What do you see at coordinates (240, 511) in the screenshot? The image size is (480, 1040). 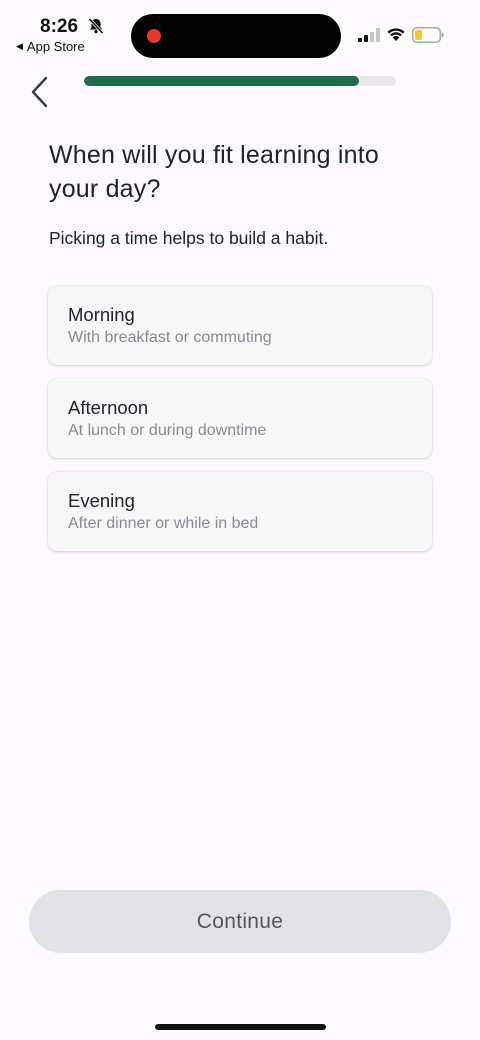 I see `option-evening: Evening After dinner or while in bed` at bounding box center [240, 511].